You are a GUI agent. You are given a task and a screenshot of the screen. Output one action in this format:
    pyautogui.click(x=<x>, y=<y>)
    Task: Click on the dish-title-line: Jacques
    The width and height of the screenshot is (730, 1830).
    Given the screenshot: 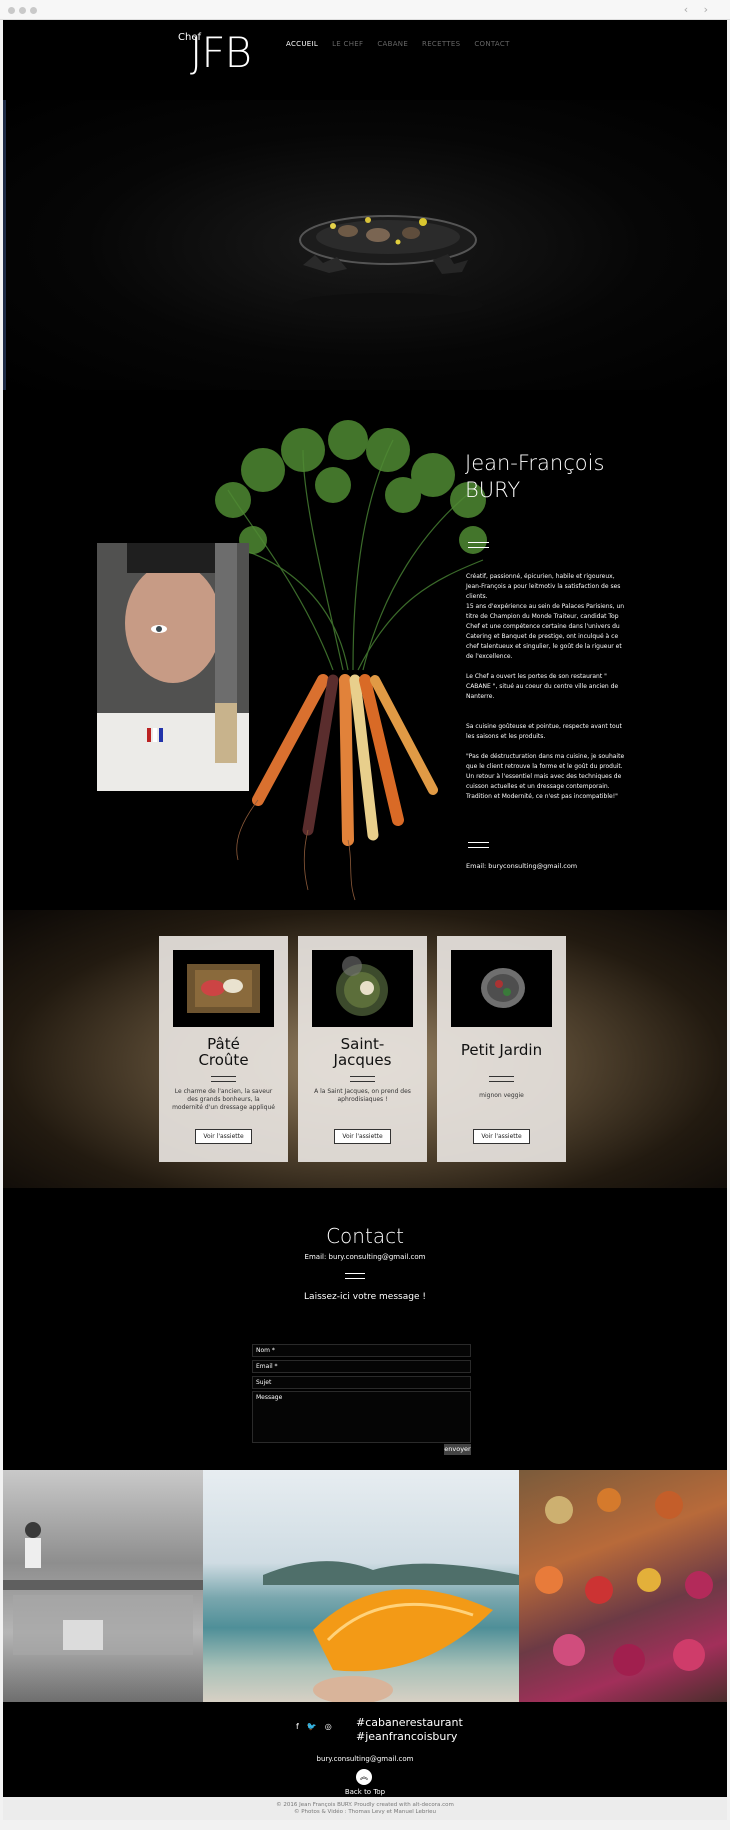 What is the action you would take?
    pyautogui.click(x=362, y=1060)
    